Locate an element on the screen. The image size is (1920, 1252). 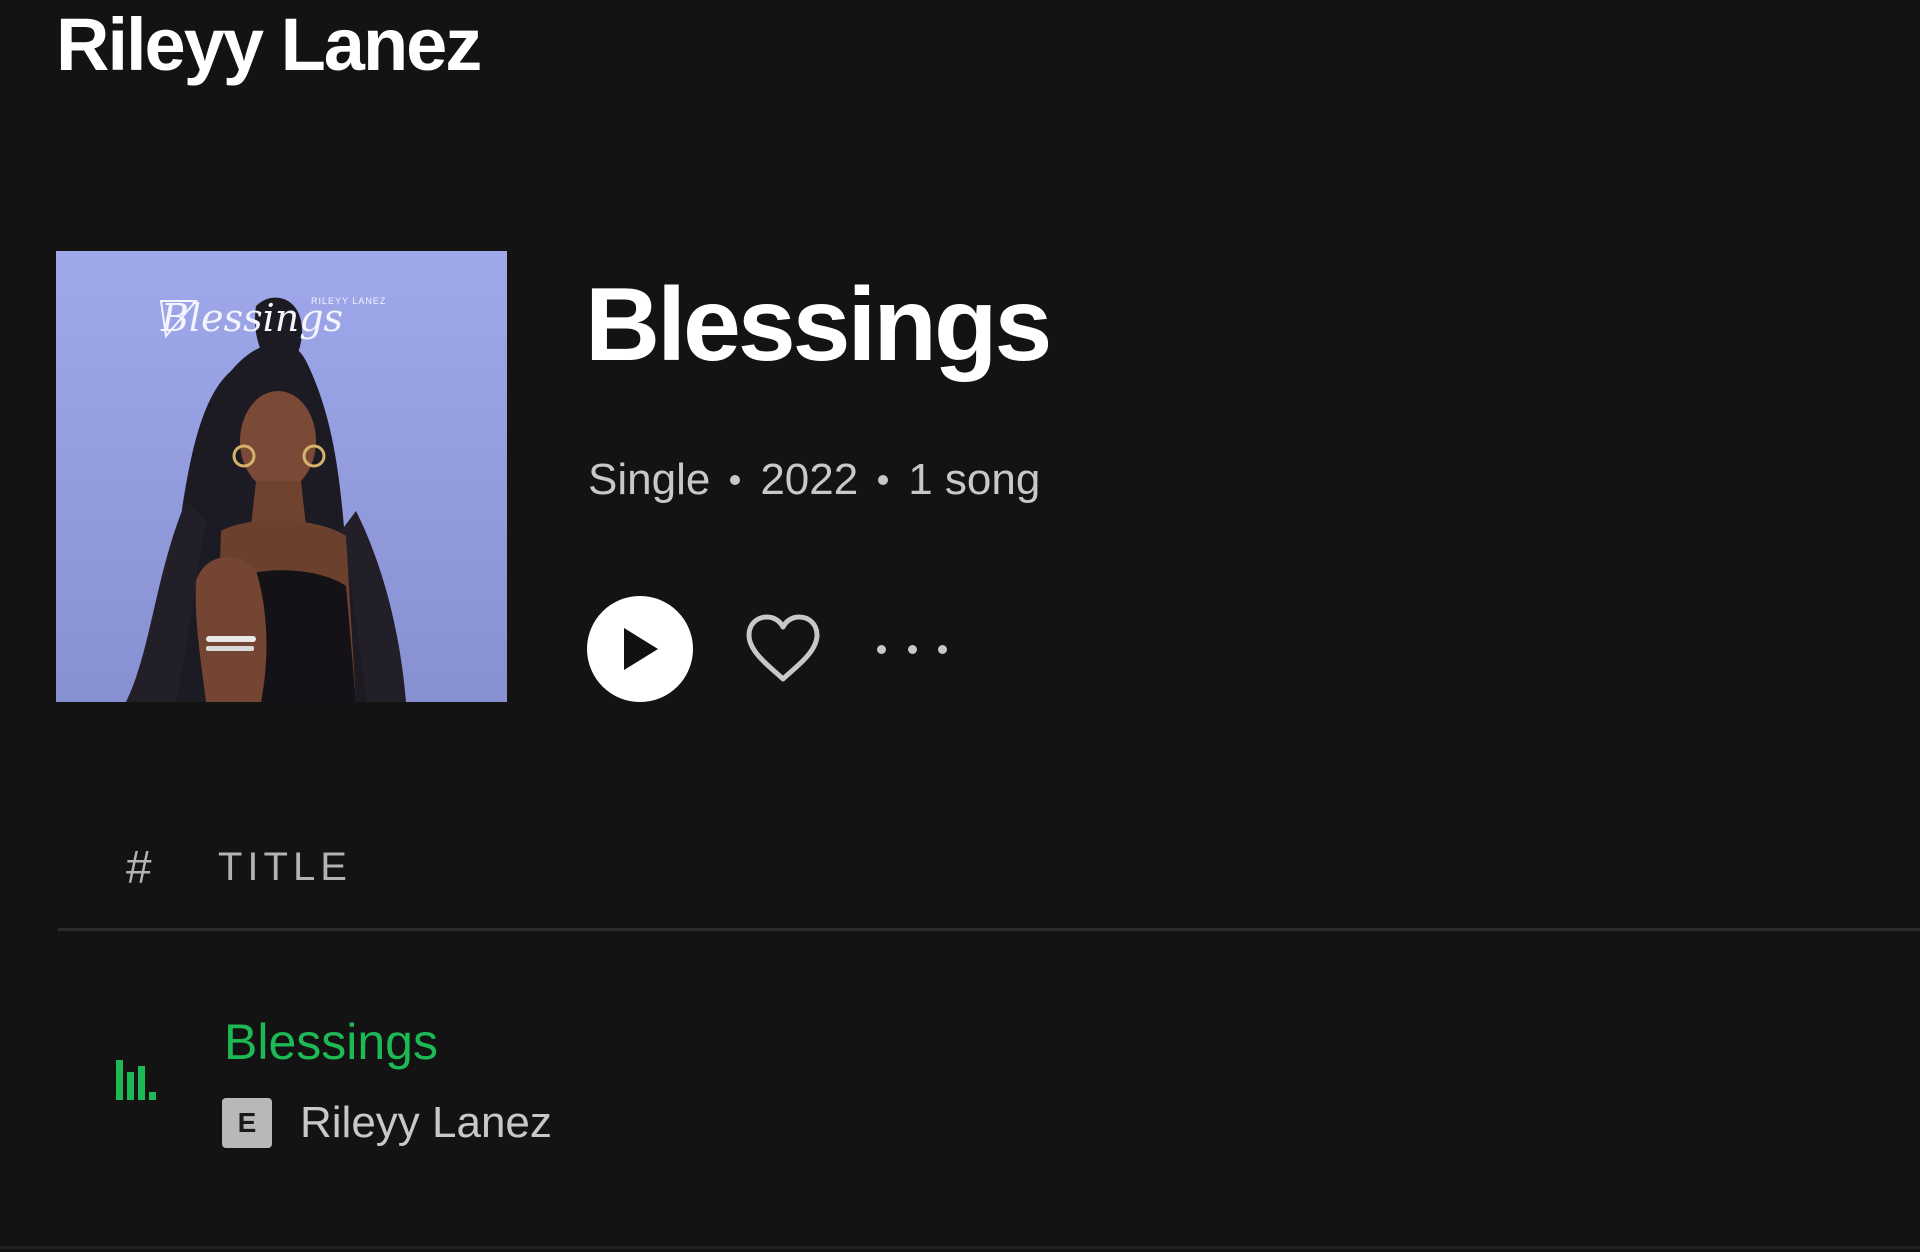
cover-artist-text: RILEYY LANEZ is located at coordinates (348, 301).